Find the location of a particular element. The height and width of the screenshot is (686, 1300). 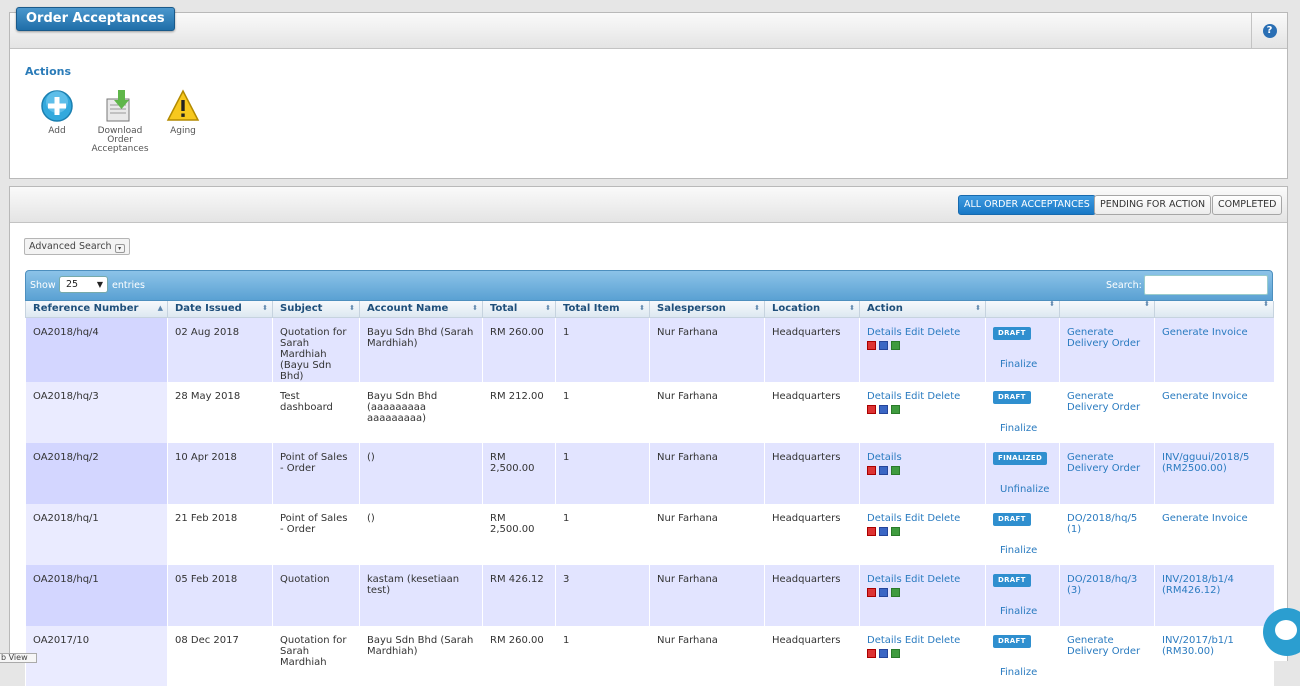

invoice-link: INV/2018/b1/4 (RM426.12) is located at coordinates (1198, 585).